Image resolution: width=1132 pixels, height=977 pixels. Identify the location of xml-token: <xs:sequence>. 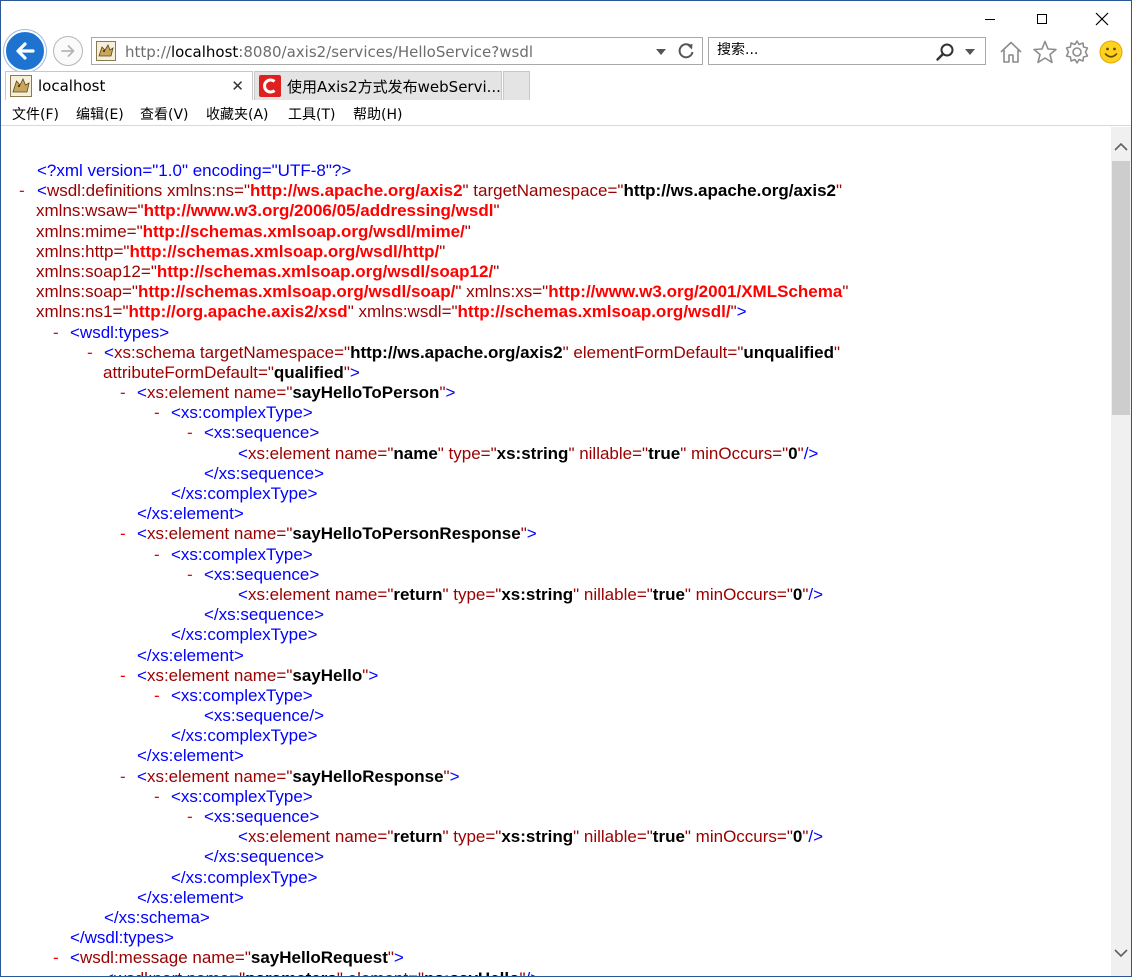
(262, 816).